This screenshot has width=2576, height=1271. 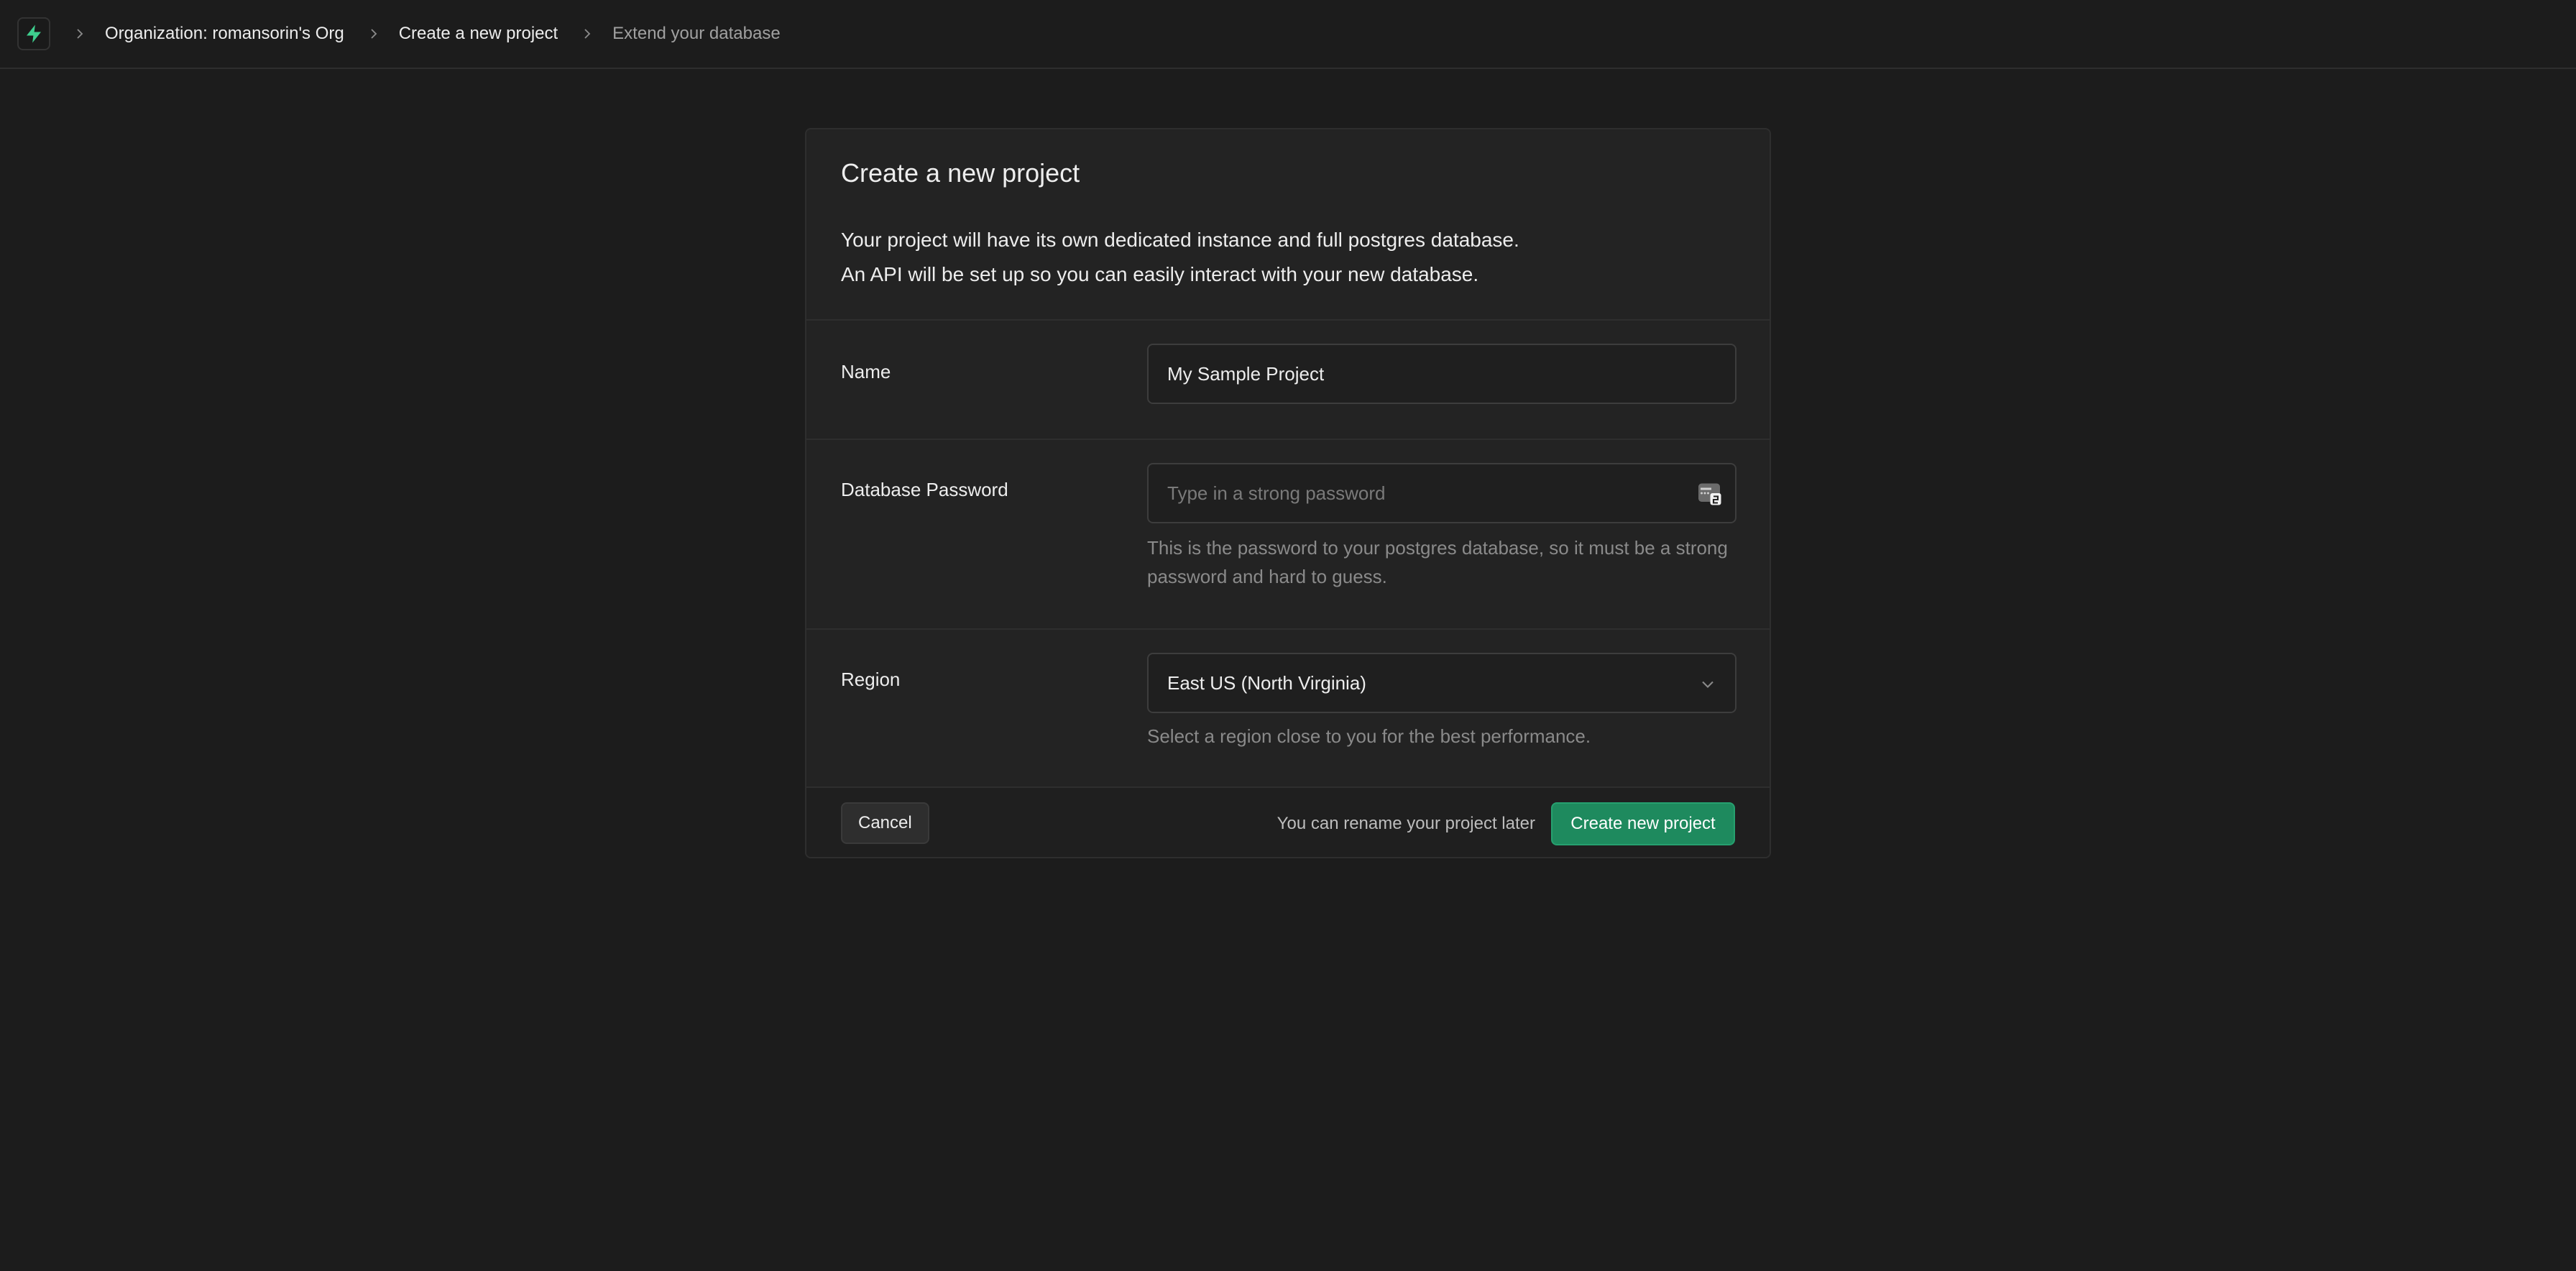 I want to click on page-title: Create a new project, so click(x=960, y=173).